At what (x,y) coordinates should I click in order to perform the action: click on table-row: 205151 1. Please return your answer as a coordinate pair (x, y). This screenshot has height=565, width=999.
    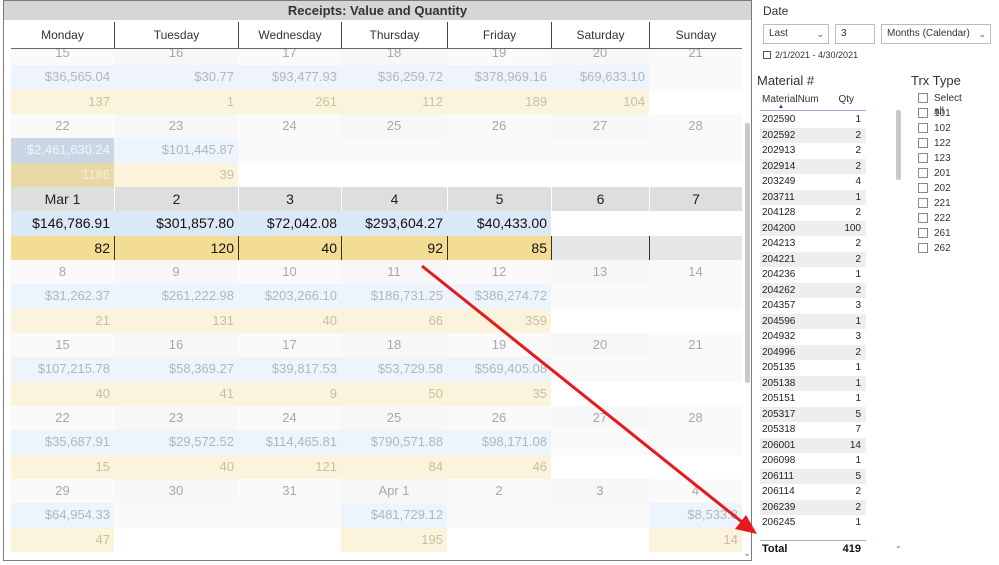
    Looking at the image, I should click on (813, 399).